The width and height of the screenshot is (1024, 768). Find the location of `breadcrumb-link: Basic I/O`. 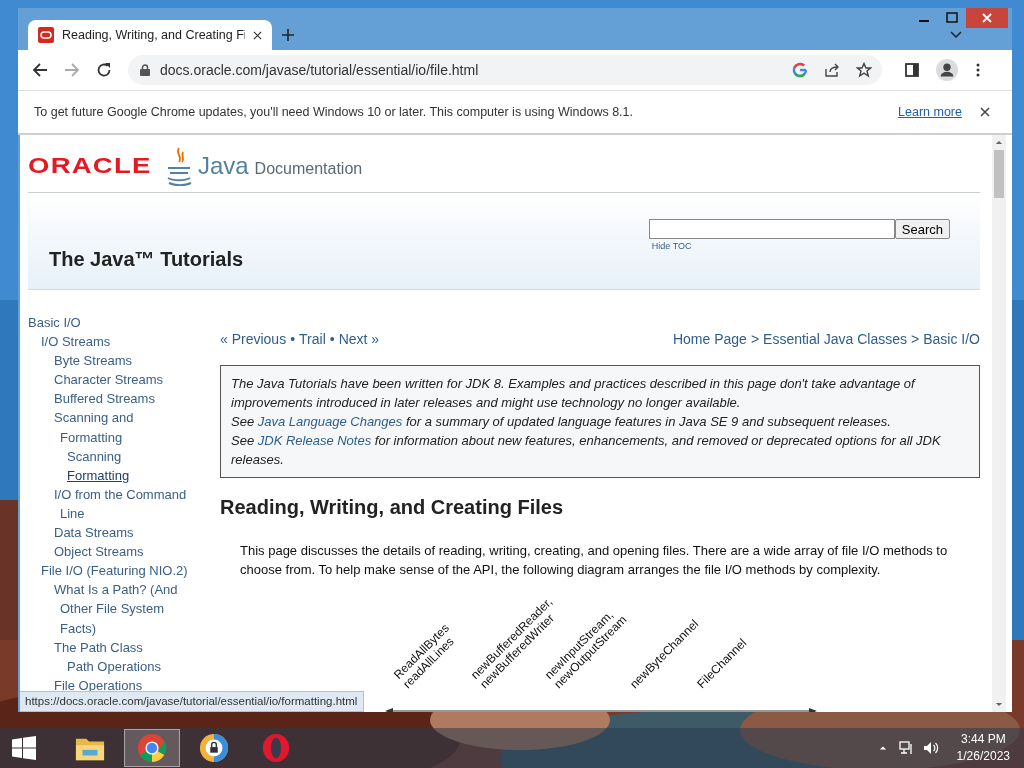

breadcrumb-link: Basic I/O is located at coordinates (951, 339).